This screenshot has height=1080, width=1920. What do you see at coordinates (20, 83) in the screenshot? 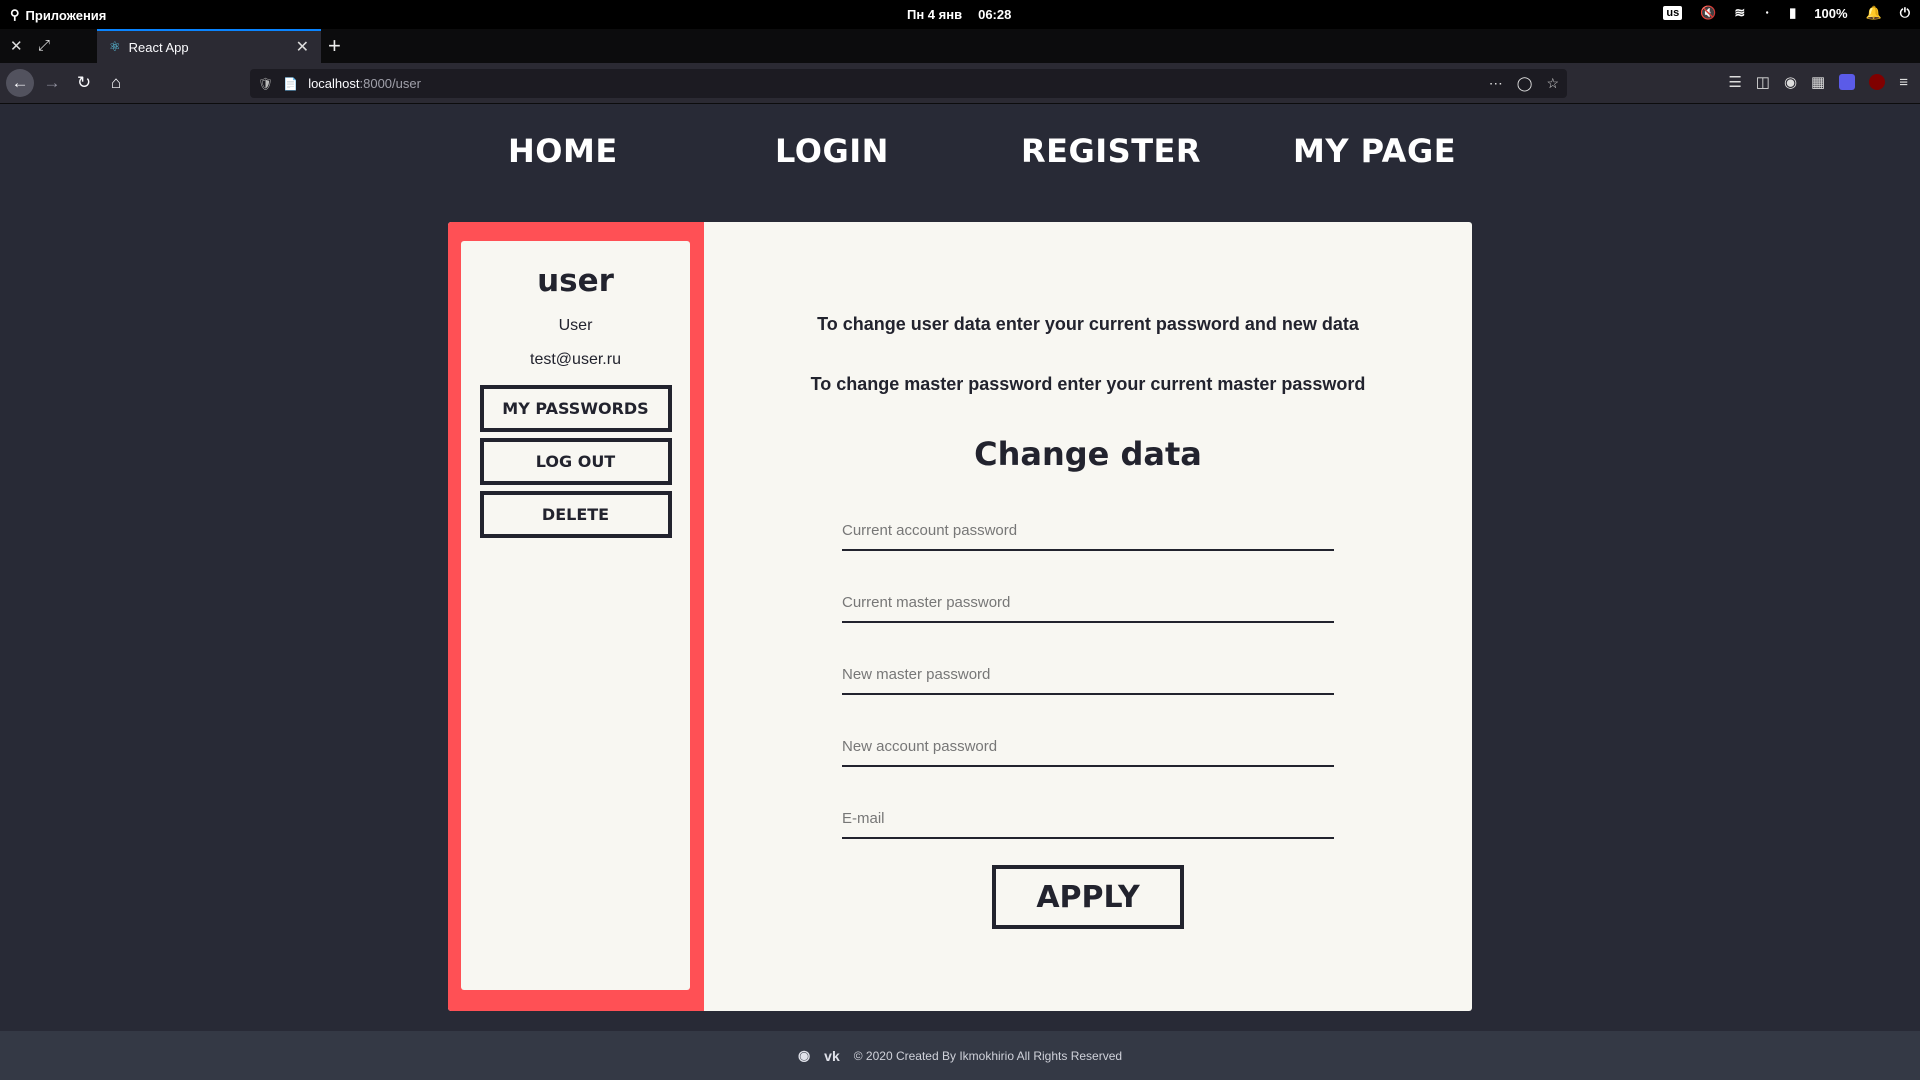
I see `back-arrow-icon: ←` at bounding box center [20, 83].